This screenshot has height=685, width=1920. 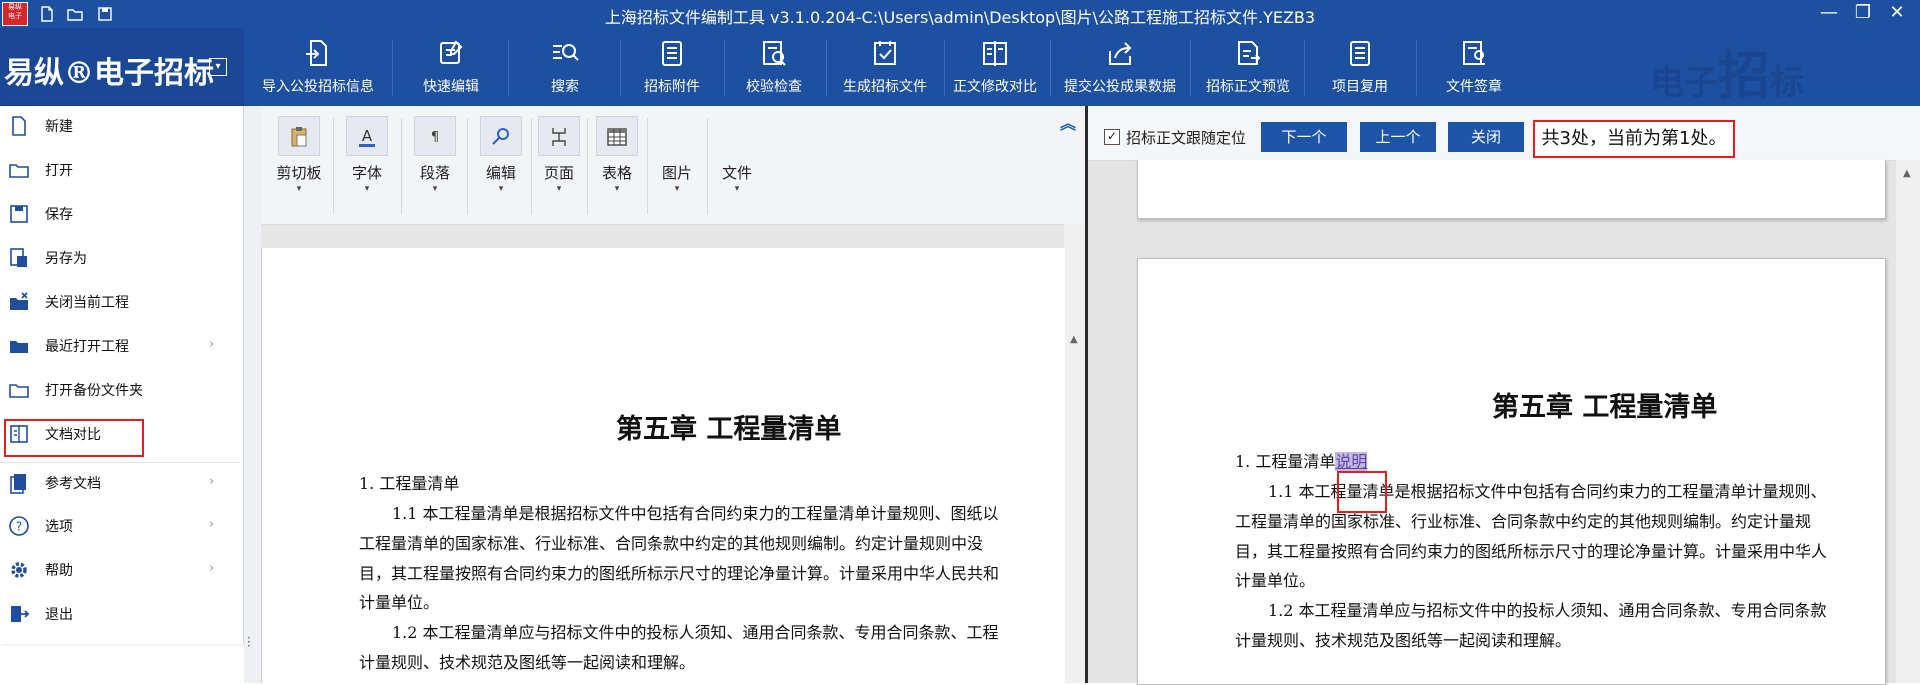 I want to click on search-list-icon, so click(x=566, y=52).